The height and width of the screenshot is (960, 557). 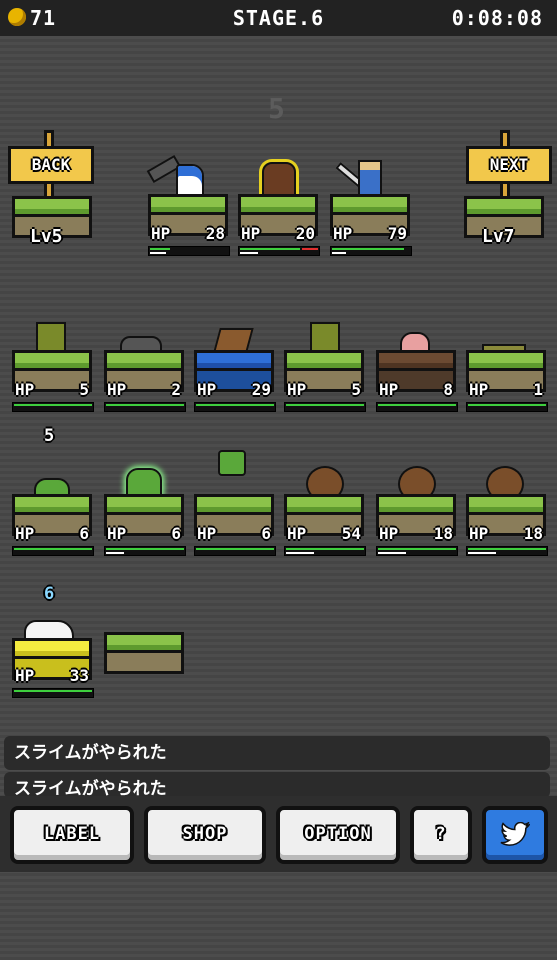 I want to click on swordsman-sprite, so click(x=370, y=179).